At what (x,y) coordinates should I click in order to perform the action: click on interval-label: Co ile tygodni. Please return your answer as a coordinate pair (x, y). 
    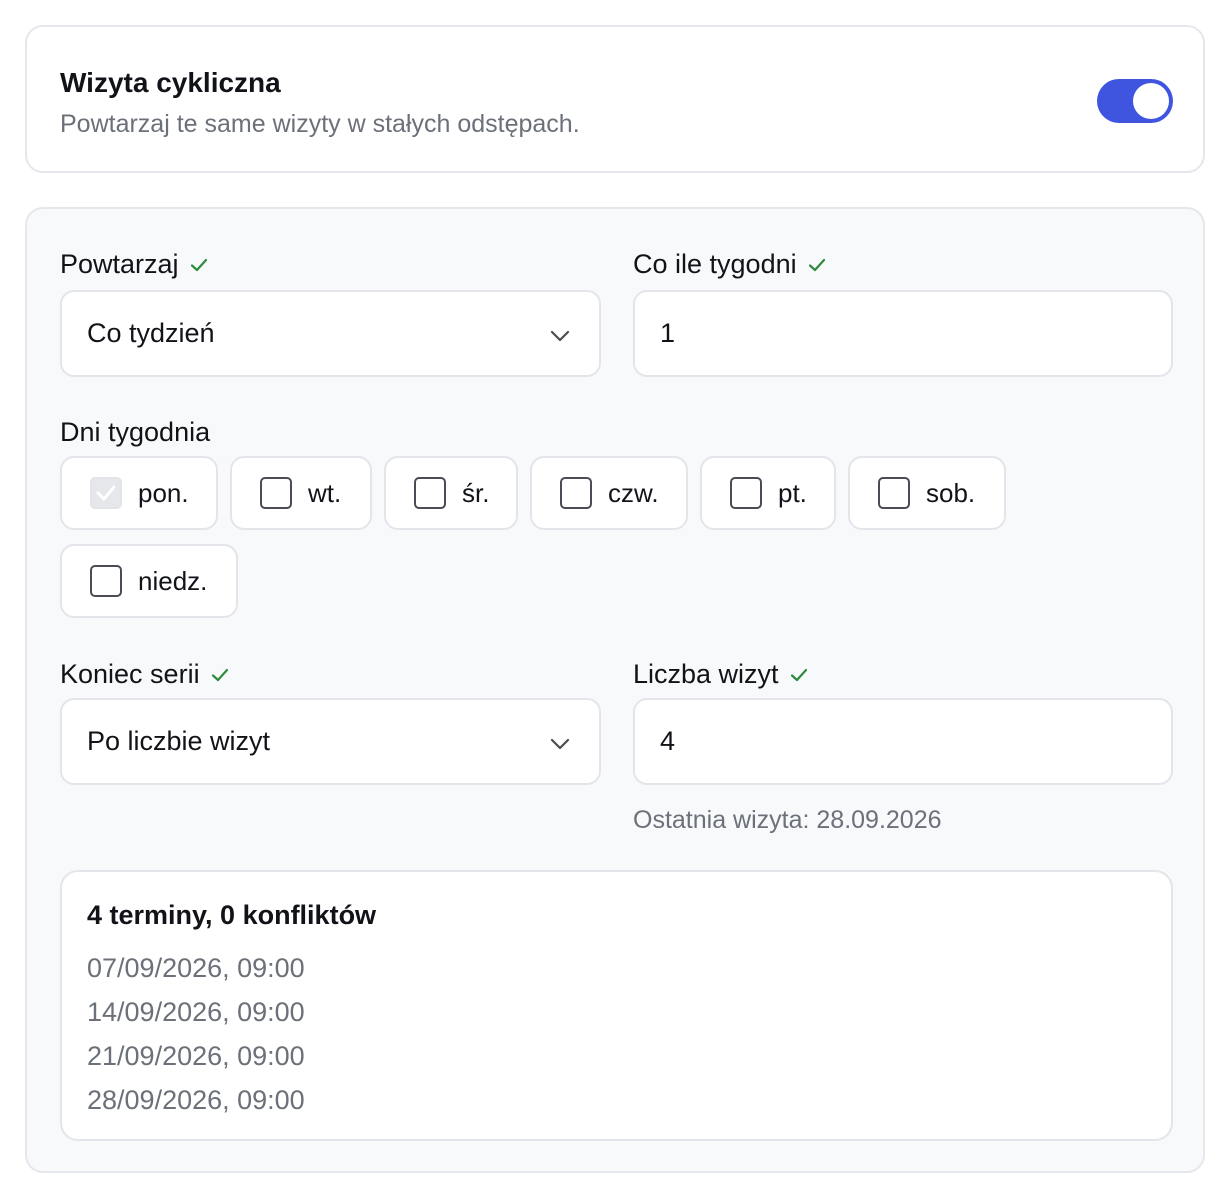
    Looking at the image, I should click on (730, 264).